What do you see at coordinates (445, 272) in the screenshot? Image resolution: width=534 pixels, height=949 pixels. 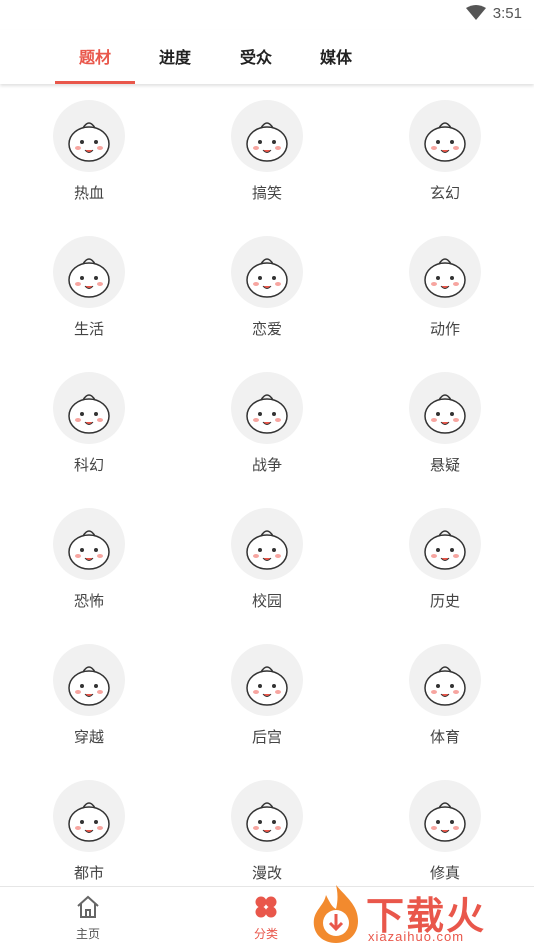 I see `action-bun-icon` at bounding box center [445, 272].